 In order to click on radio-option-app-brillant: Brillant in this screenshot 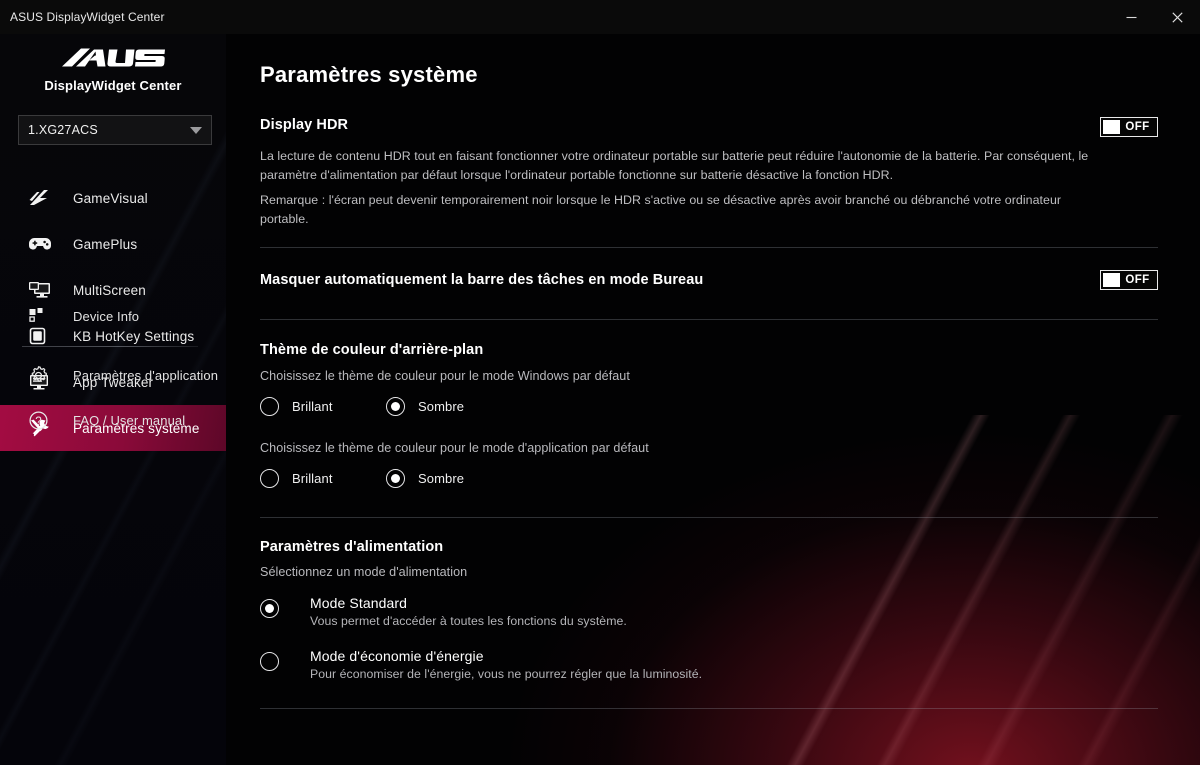, I will do `click(323, 478)`.